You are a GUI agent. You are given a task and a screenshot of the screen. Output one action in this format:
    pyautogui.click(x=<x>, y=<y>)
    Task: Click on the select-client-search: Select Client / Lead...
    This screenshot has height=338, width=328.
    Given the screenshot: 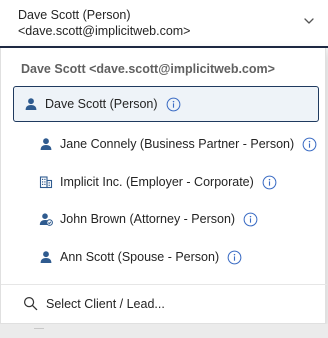 What is the action you would take?
    pyautogui.click(x=94, y=303)
    